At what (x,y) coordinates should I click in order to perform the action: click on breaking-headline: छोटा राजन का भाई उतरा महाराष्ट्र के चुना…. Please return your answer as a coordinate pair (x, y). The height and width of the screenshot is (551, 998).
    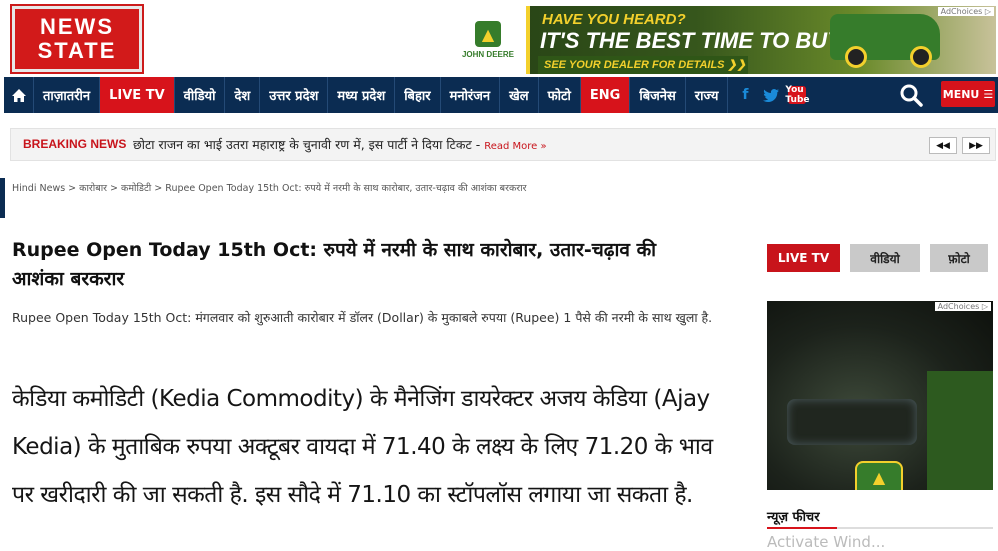
    Looking at the image, I should click on (306, 144).